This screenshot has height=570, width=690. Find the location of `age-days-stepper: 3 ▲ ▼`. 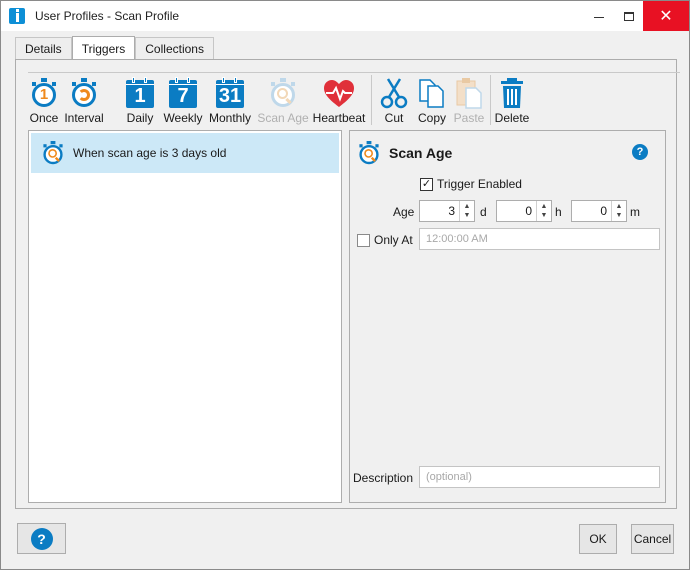

age-days-stepper: 3 ▲ ▼ is located at coordinates (447, 211).